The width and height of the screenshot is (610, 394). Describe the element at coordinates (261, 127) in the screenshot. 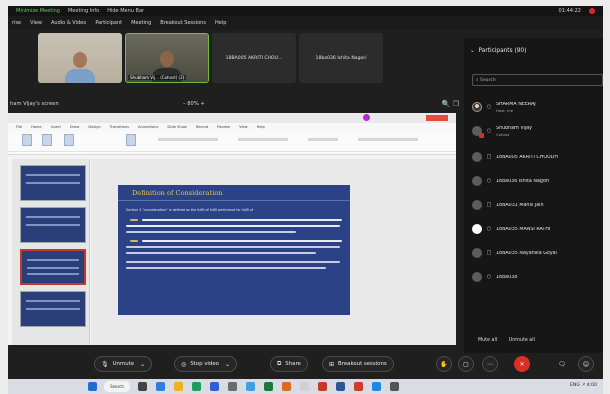

I see `ppt-tab: Help` at that location.